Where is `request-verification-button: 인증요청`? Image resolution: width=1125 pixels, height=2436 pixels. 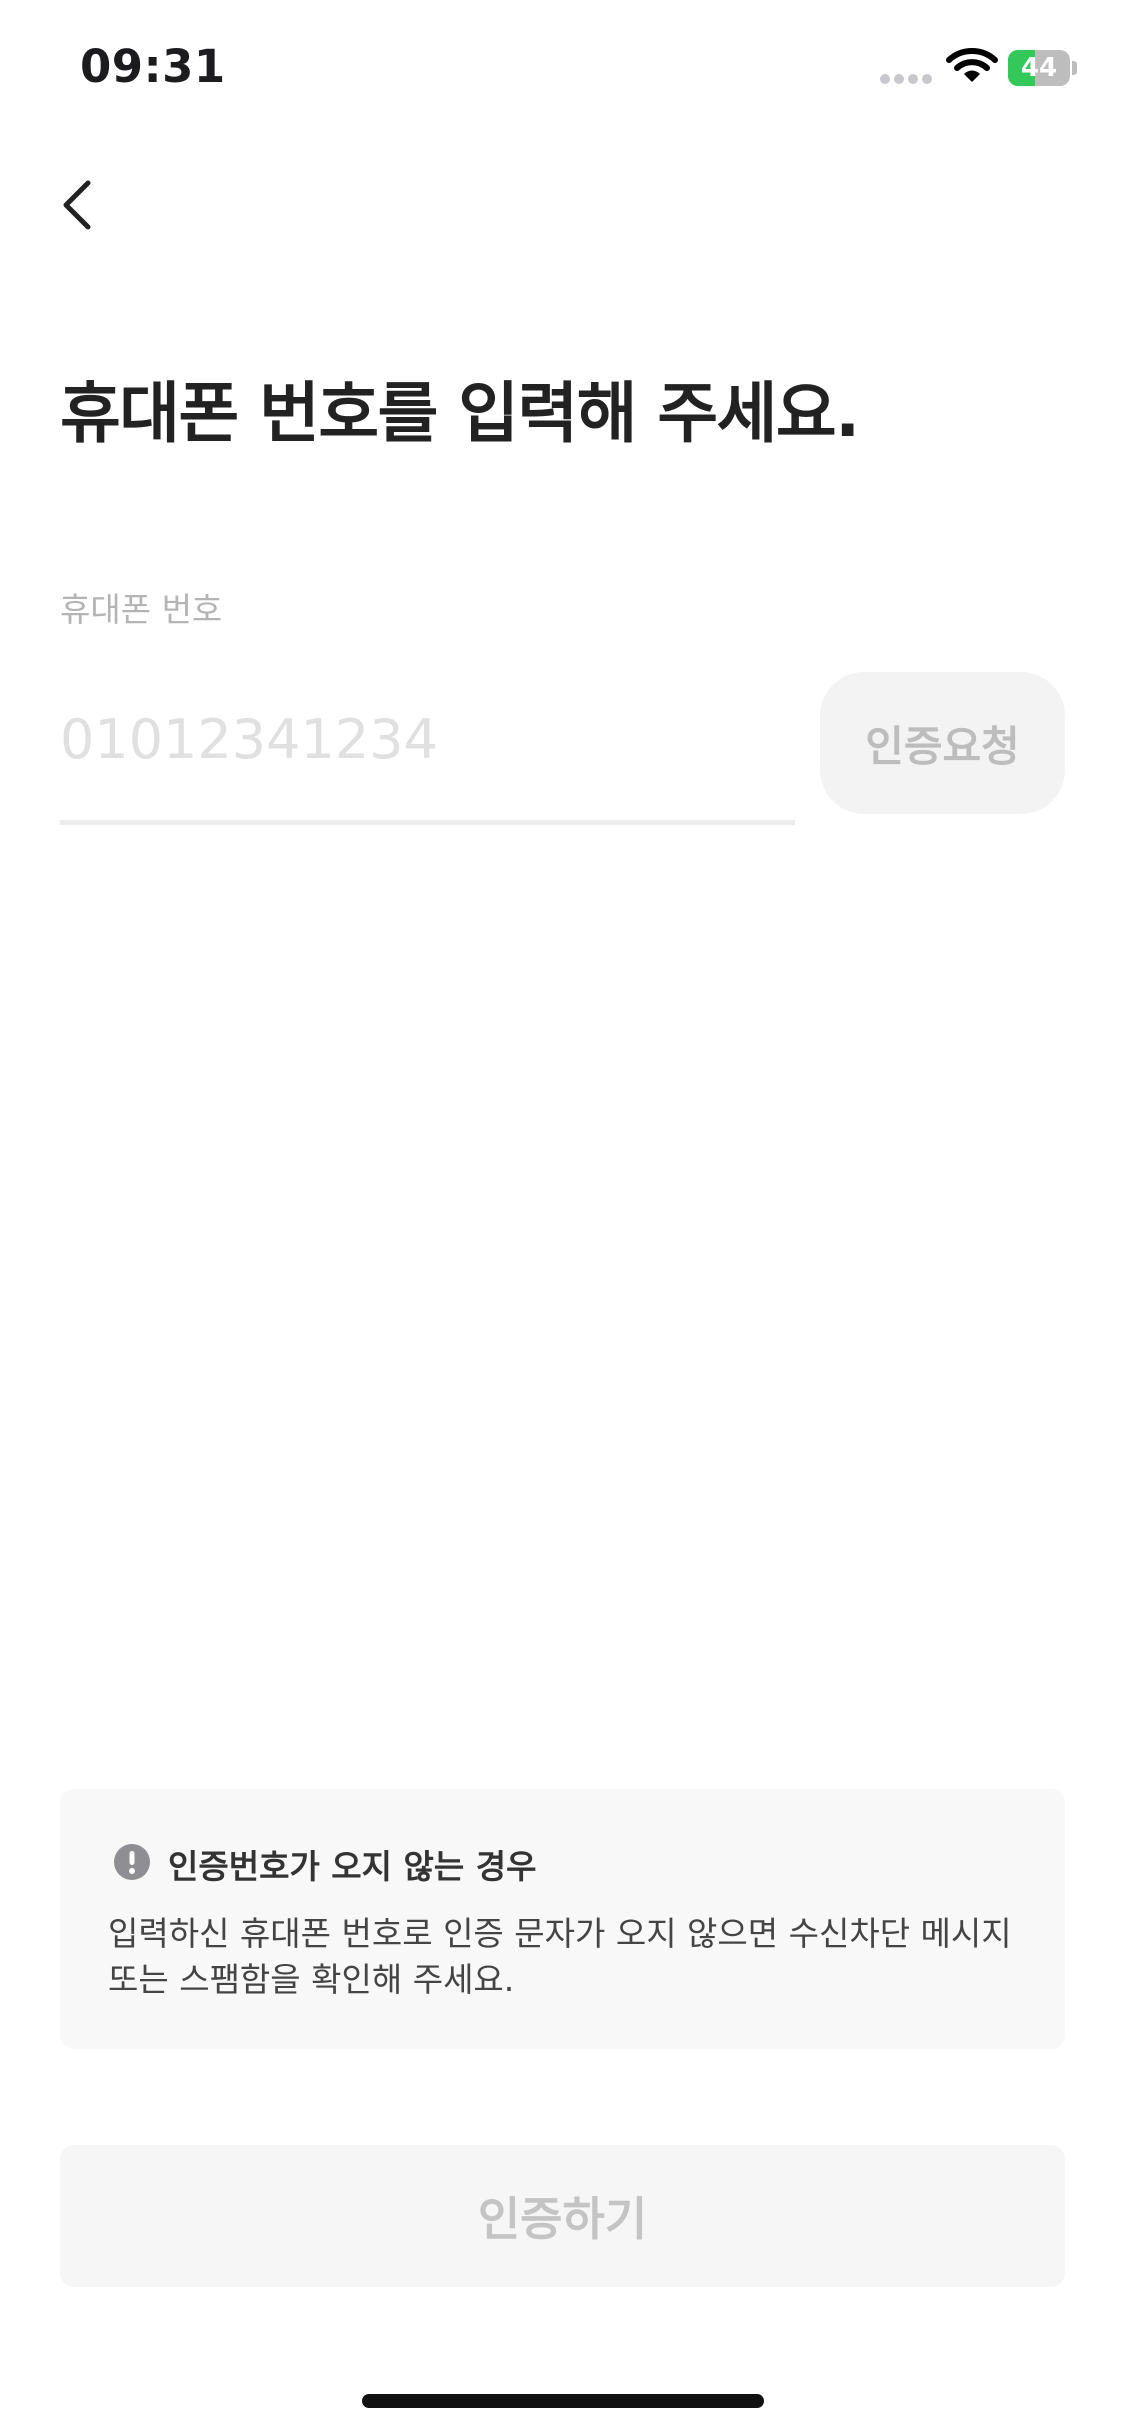
request-verification-button: 인증요청 is located at coordinates (942, 743).